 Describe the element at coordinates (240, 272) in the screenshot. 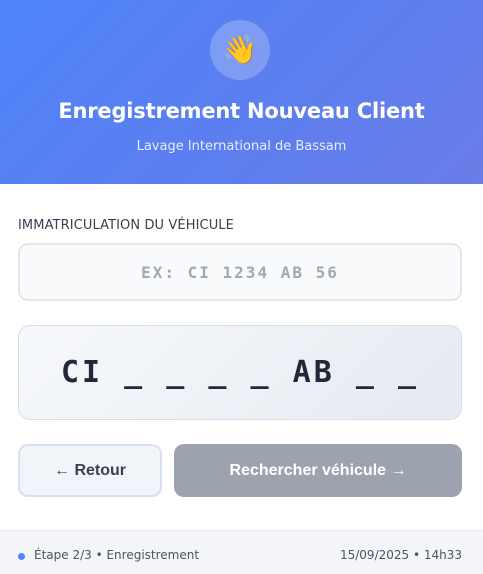

I see `plate-input` at that location.